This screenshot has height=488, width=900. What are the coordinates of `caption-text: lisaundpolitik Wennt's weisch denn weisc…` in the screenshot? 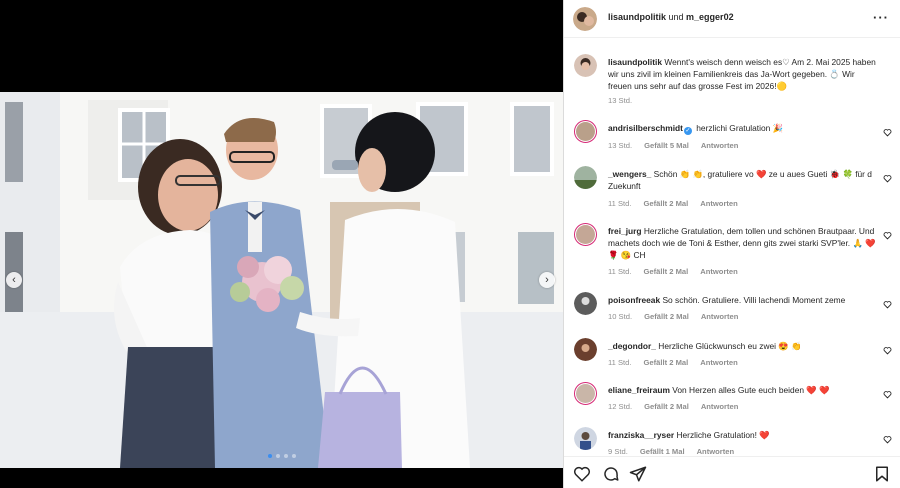 It's located at (743, 74).